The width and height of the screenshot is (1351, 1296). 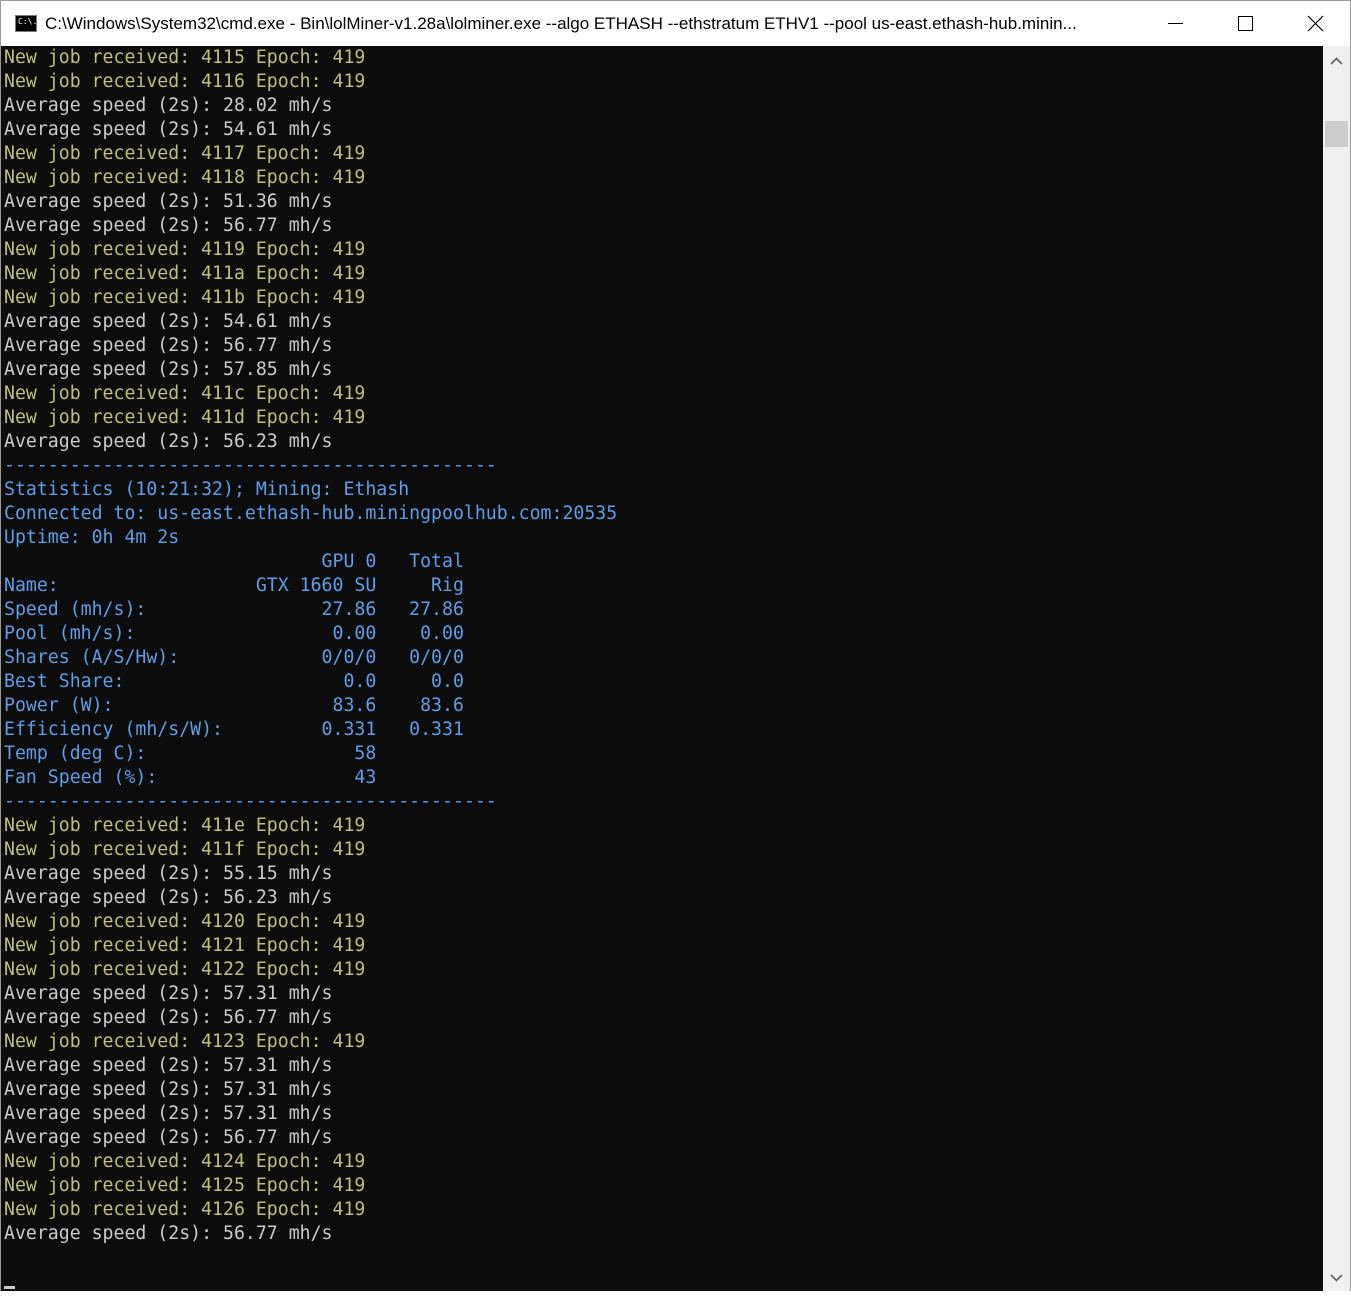 What do you see at coordinates (234, 657) in the screenshot?
I see `console-line-stat: Shares (A/S/Hw): 0/0/0 0/0/0` at bounding box center [234, 657].